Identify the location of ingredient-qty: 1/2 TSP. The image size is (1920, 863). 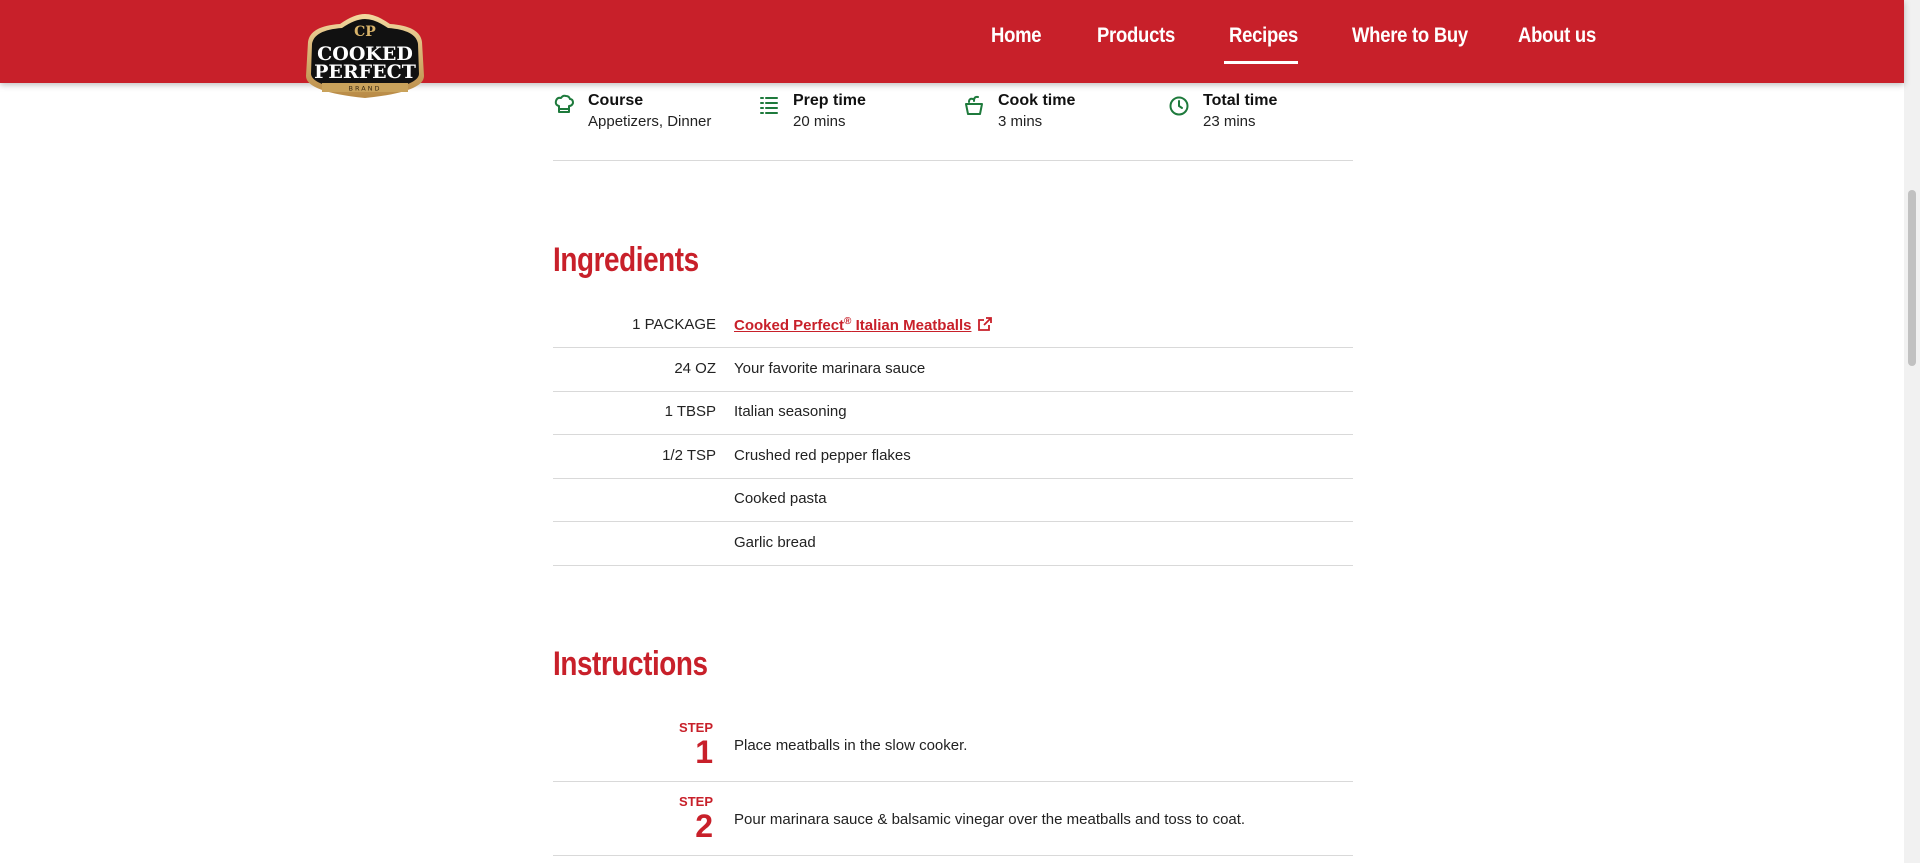
(689, 455).